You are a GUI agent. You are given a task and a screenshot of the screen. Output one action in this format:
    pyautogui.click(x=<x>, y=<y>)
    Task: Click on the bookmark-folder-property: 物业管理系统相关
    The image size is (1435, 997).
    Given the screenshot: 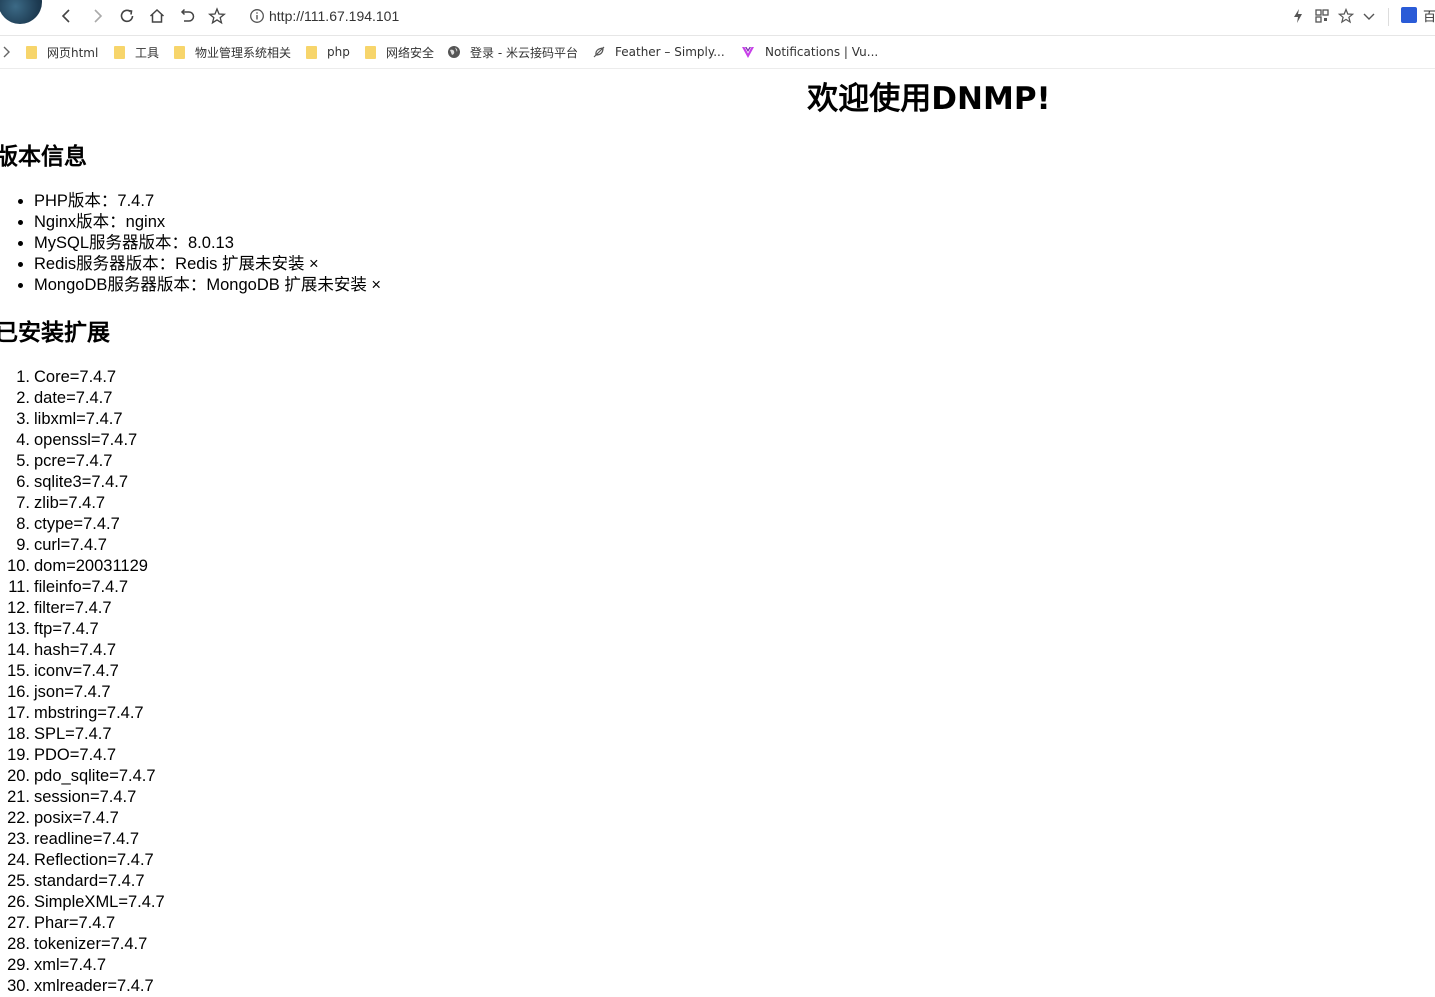 What is the action you would take?
    pyautogui.click(x=232, y=52)
    